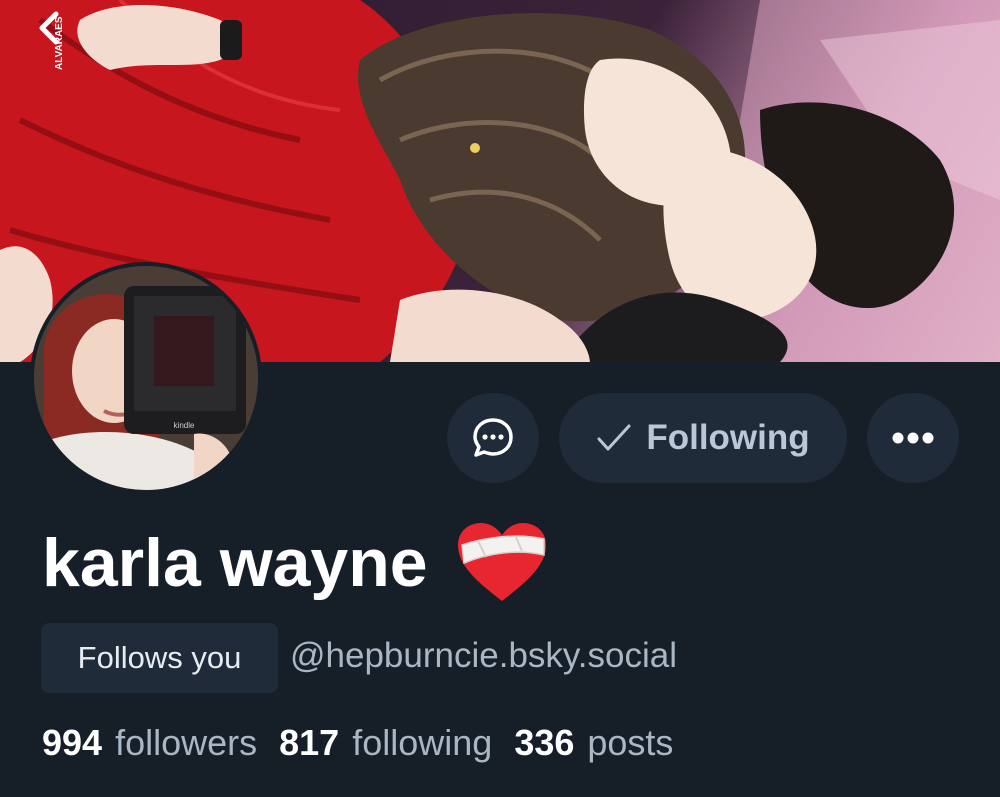  I want to click on message-button, so click(493, 438).